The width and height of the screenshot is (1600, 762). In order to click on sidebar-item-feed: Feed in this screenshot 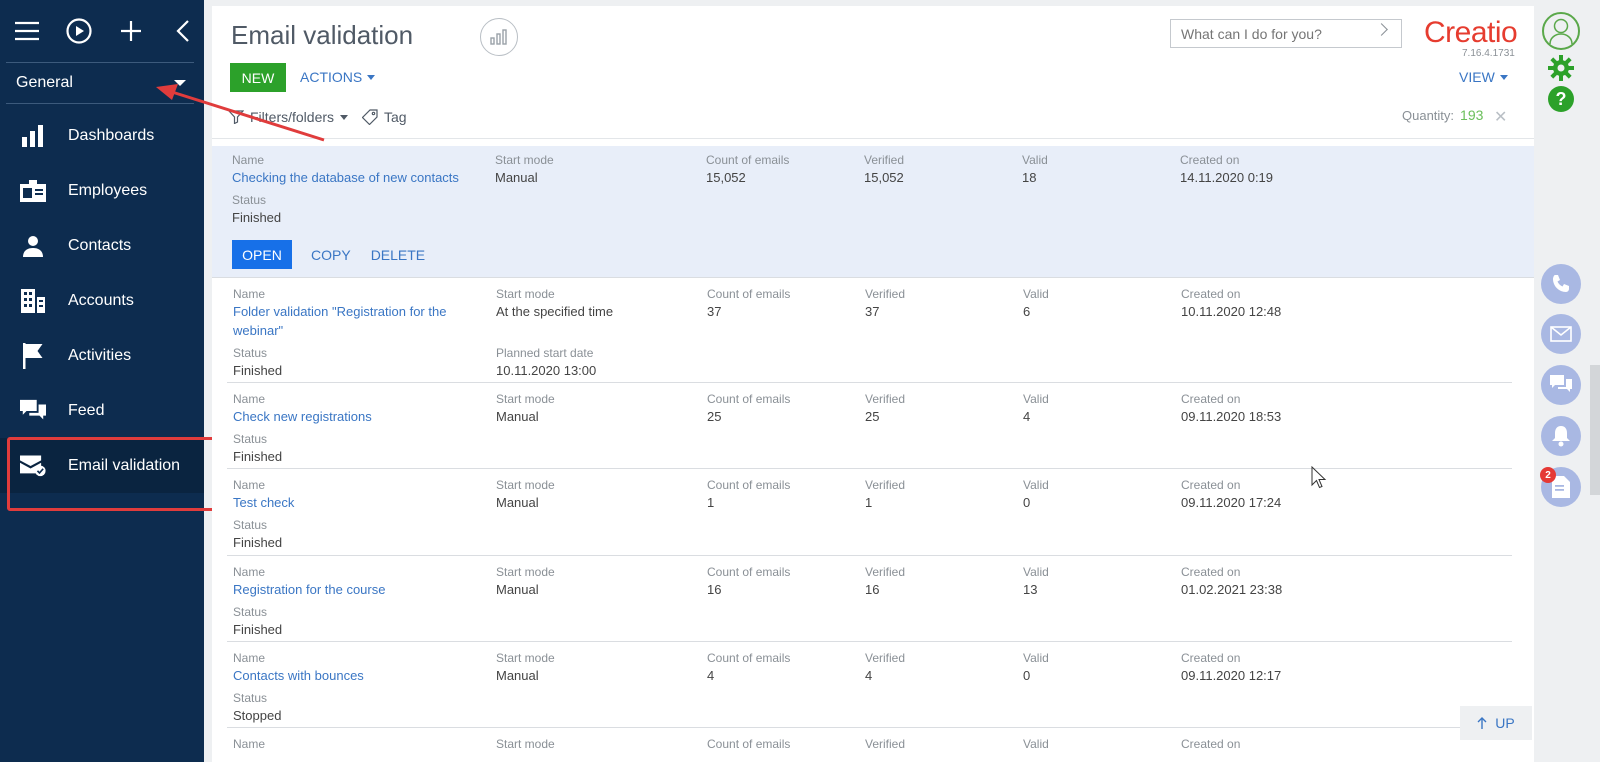, I will do `click(102, 410)`.